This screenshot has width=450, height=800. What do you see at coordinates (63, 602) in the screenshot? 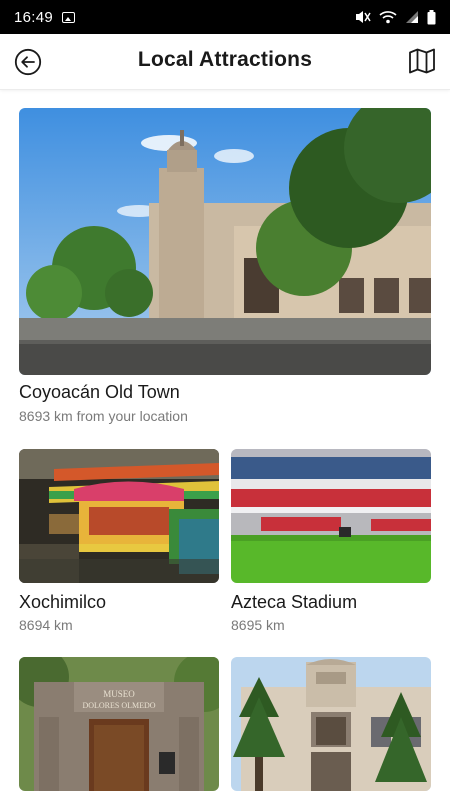
I see `attraction-name: Xochimilco` at bounding box center [63, 602].